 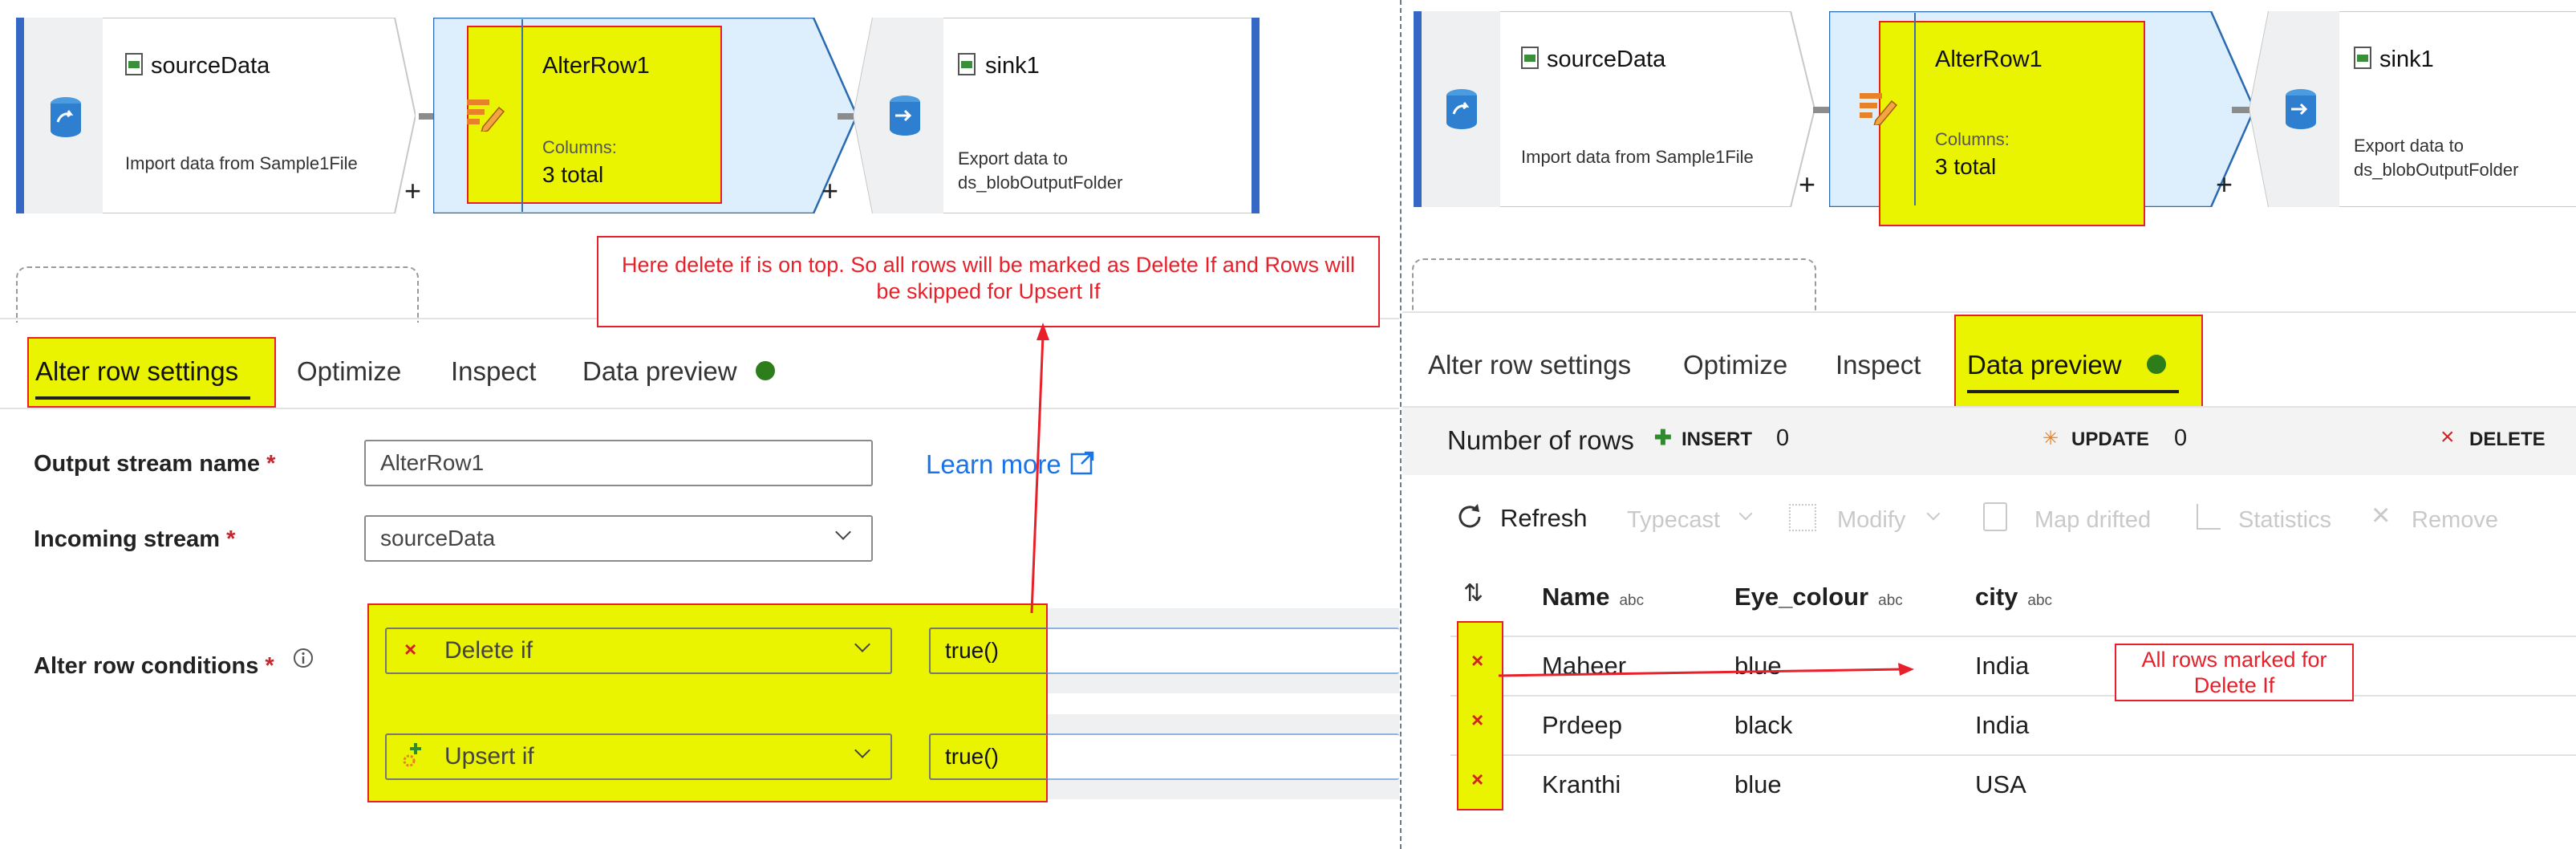 What do you see at coordinates (2110, 439) in the screenshot?
I see `update-label: UPDATE` at bounding box center [2110, 439].